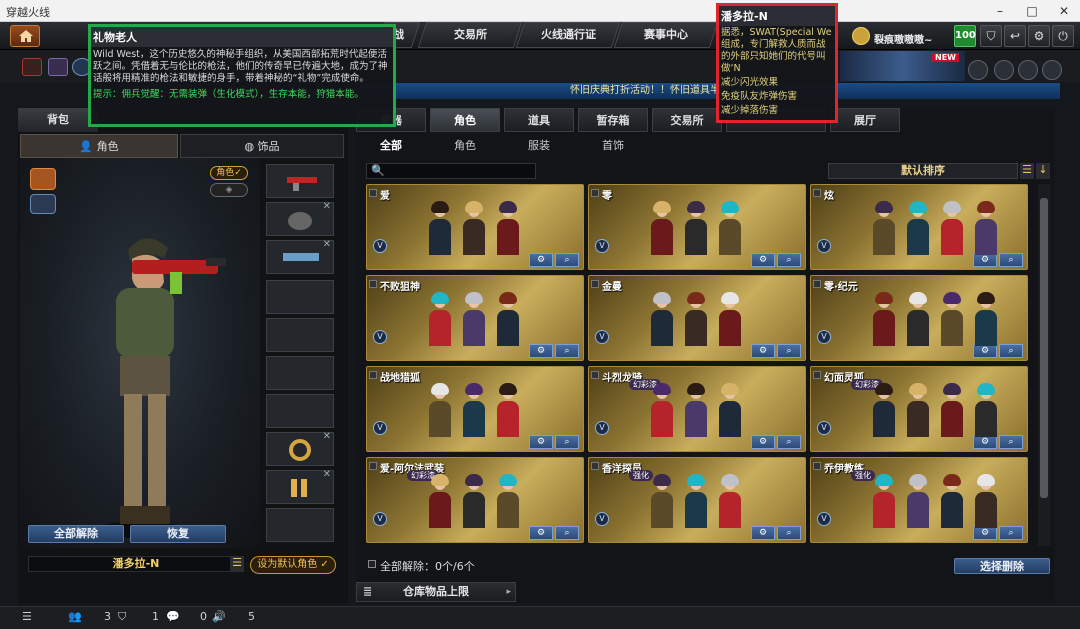  What do you see at coordinates (865, 120) in the screenshot?
I see `tab-gallery: 展厅` at bounding box center [865, 120].